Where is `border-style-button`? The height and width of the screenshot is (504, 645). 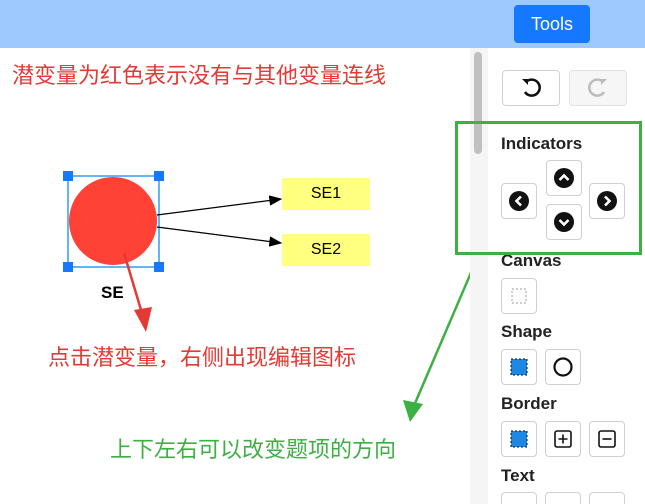
border-style-button is located at coordinates (519, 439).